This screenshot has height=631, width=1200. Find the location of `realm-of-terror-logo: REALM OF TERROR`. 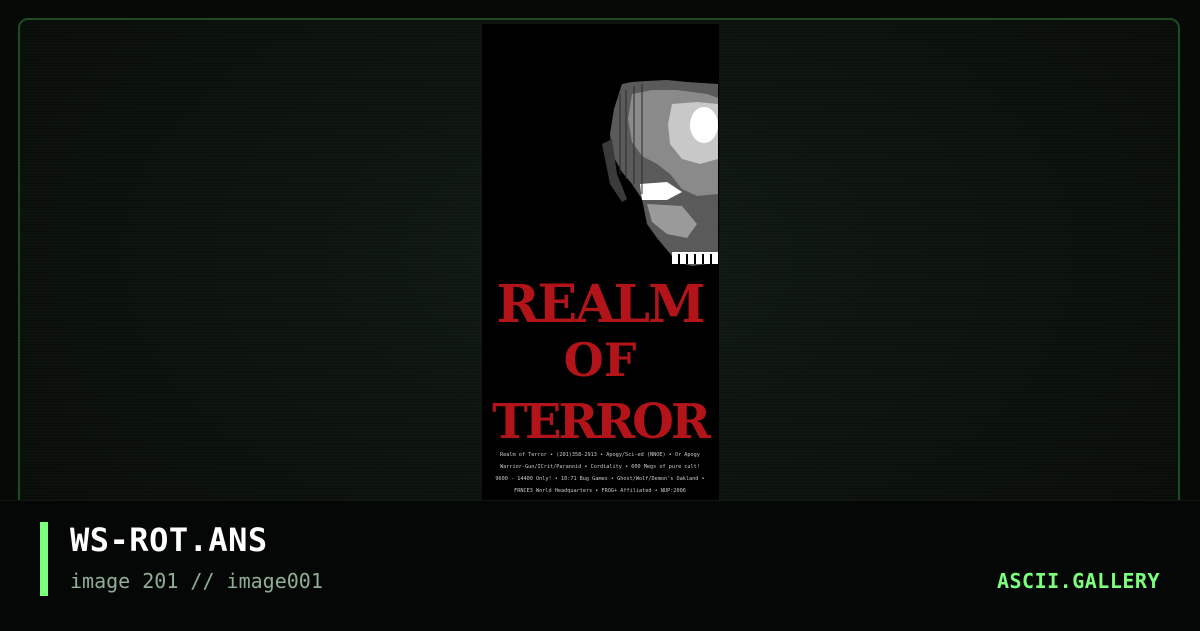

realm-of-terror-logo: REALM OF TERROR is located at coordinates (603, 362).